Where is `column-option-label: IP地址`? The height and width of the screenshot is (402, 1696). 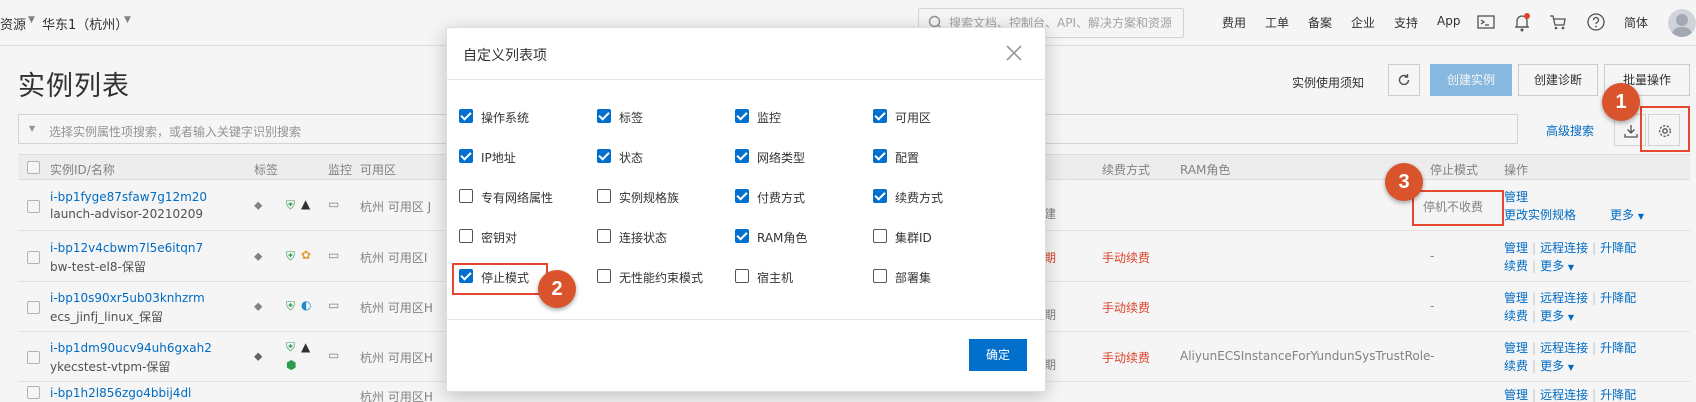 column-option-label: IP地址 is located at coordinates (498, 158).